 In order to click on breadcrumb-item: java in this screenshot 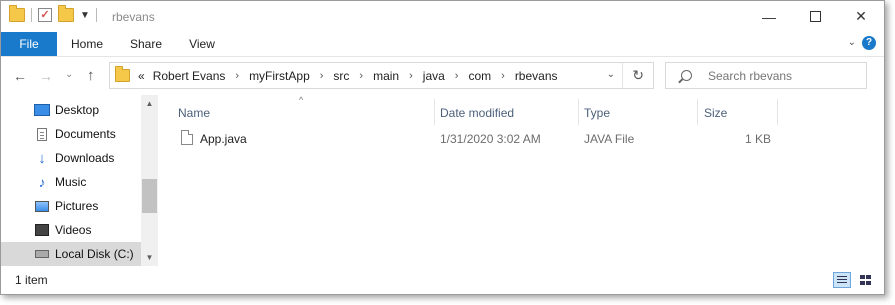, I will do `click(434, 76)`.